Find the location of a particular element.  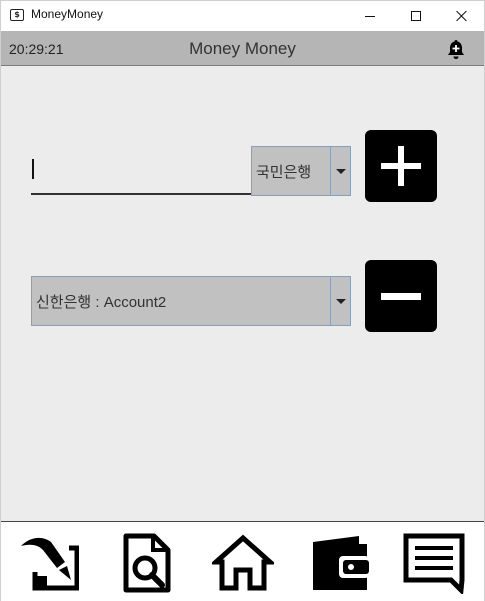

maximize-icon is located at coordinates (416, 16).